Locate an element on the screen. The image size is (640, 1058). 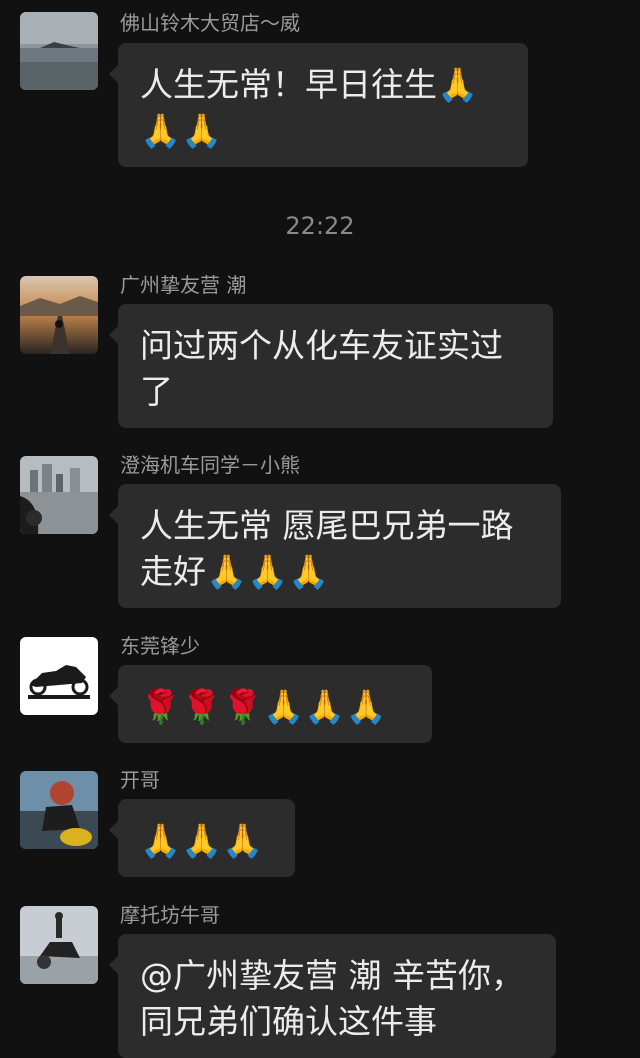
sender-name: 佛山铃木大贸店～威 is located at coordinates (210, 23).